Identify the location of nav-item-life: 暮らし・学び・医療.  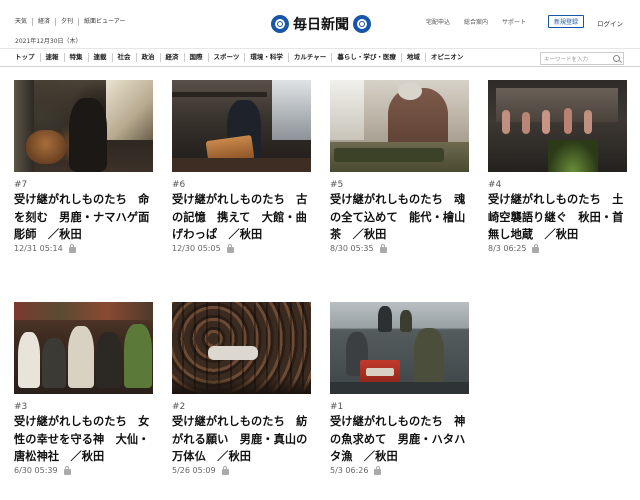
(366, 57).